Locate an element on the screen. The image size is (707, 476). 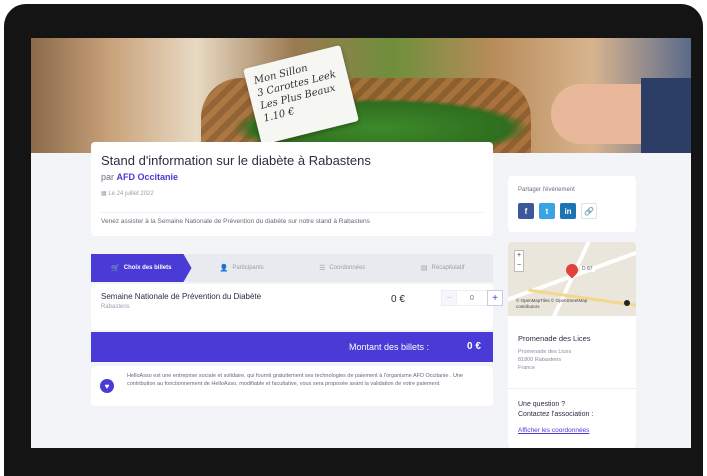
attribution-line: contributors is located at coordinates (551, 307).